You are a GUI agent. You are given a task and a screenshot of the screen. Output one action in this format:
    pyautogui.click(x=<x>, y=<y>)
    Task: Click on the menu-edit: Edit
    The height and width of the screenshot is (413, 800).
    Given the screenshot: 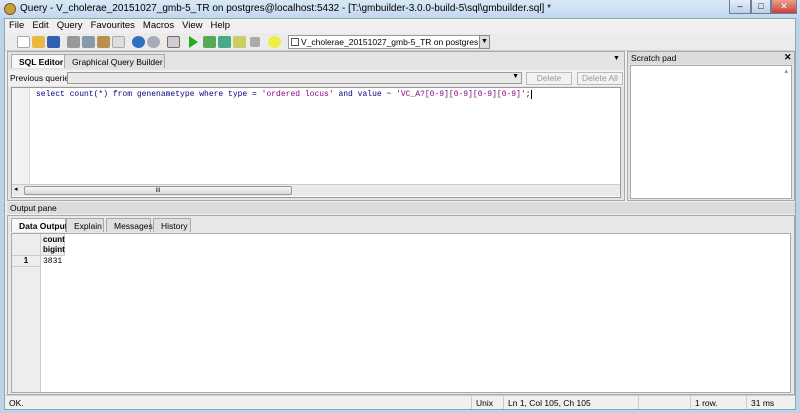 What is the action you would take?
    pyautogui.click(x=40, y=25)
    